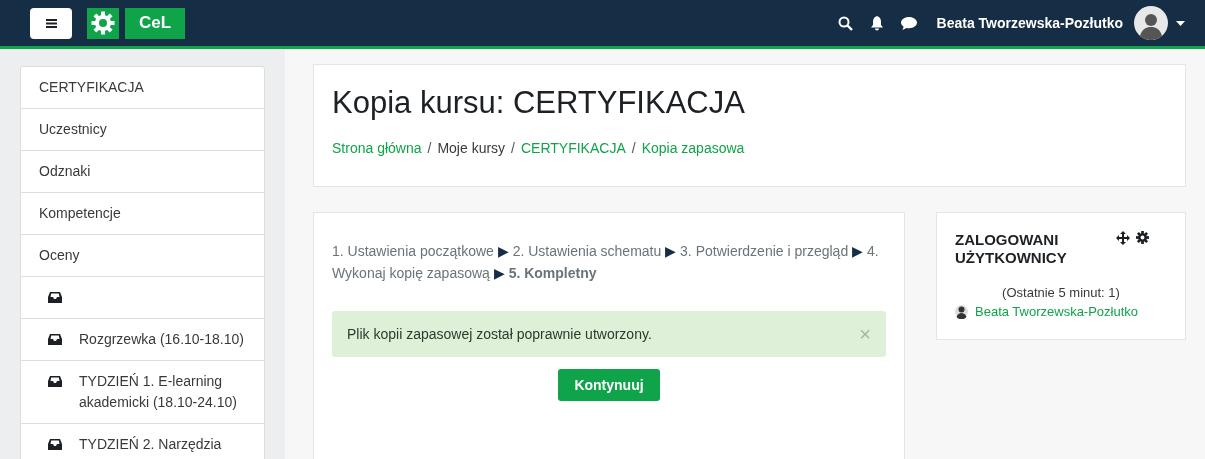 The image size is (1205, 459). Describe the element at coordinates (142, 256) in the screenshot. I see `sidebar-item: Oceny` at that location.